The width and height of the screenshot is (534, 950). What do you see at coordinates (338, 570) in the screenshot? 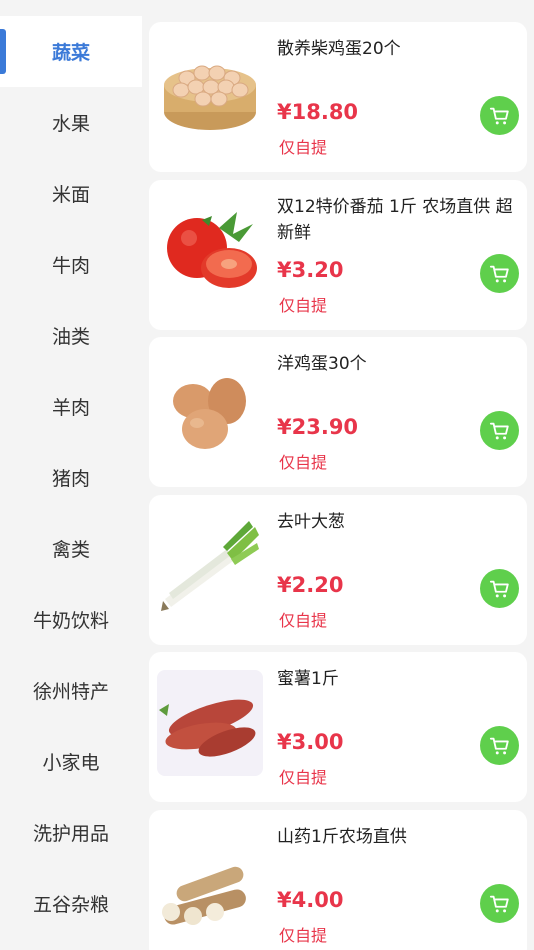
I see `product-card: 去叶大葱 ¥2.20 仅自提` at bounding box center [338, 570].